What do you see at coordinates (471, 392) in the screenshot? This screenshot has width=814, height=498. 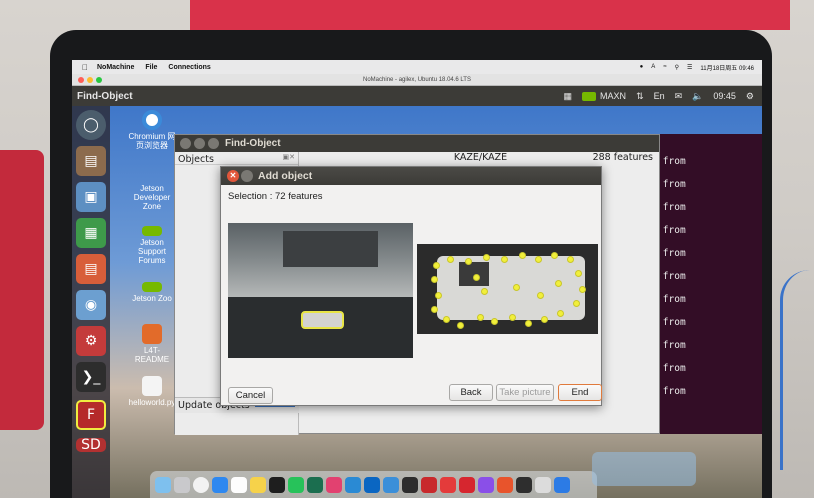 I see `back-button: Back` at bounding box center [471, 392].